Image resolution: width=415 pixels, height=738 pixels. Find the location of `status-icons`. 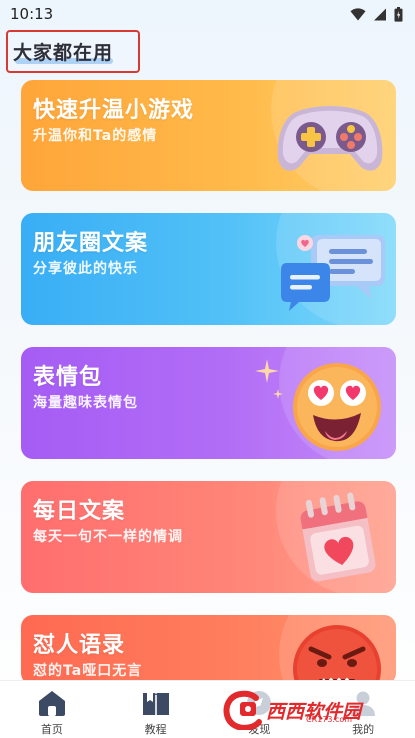

status-icons is located at coordinates (376, 14).